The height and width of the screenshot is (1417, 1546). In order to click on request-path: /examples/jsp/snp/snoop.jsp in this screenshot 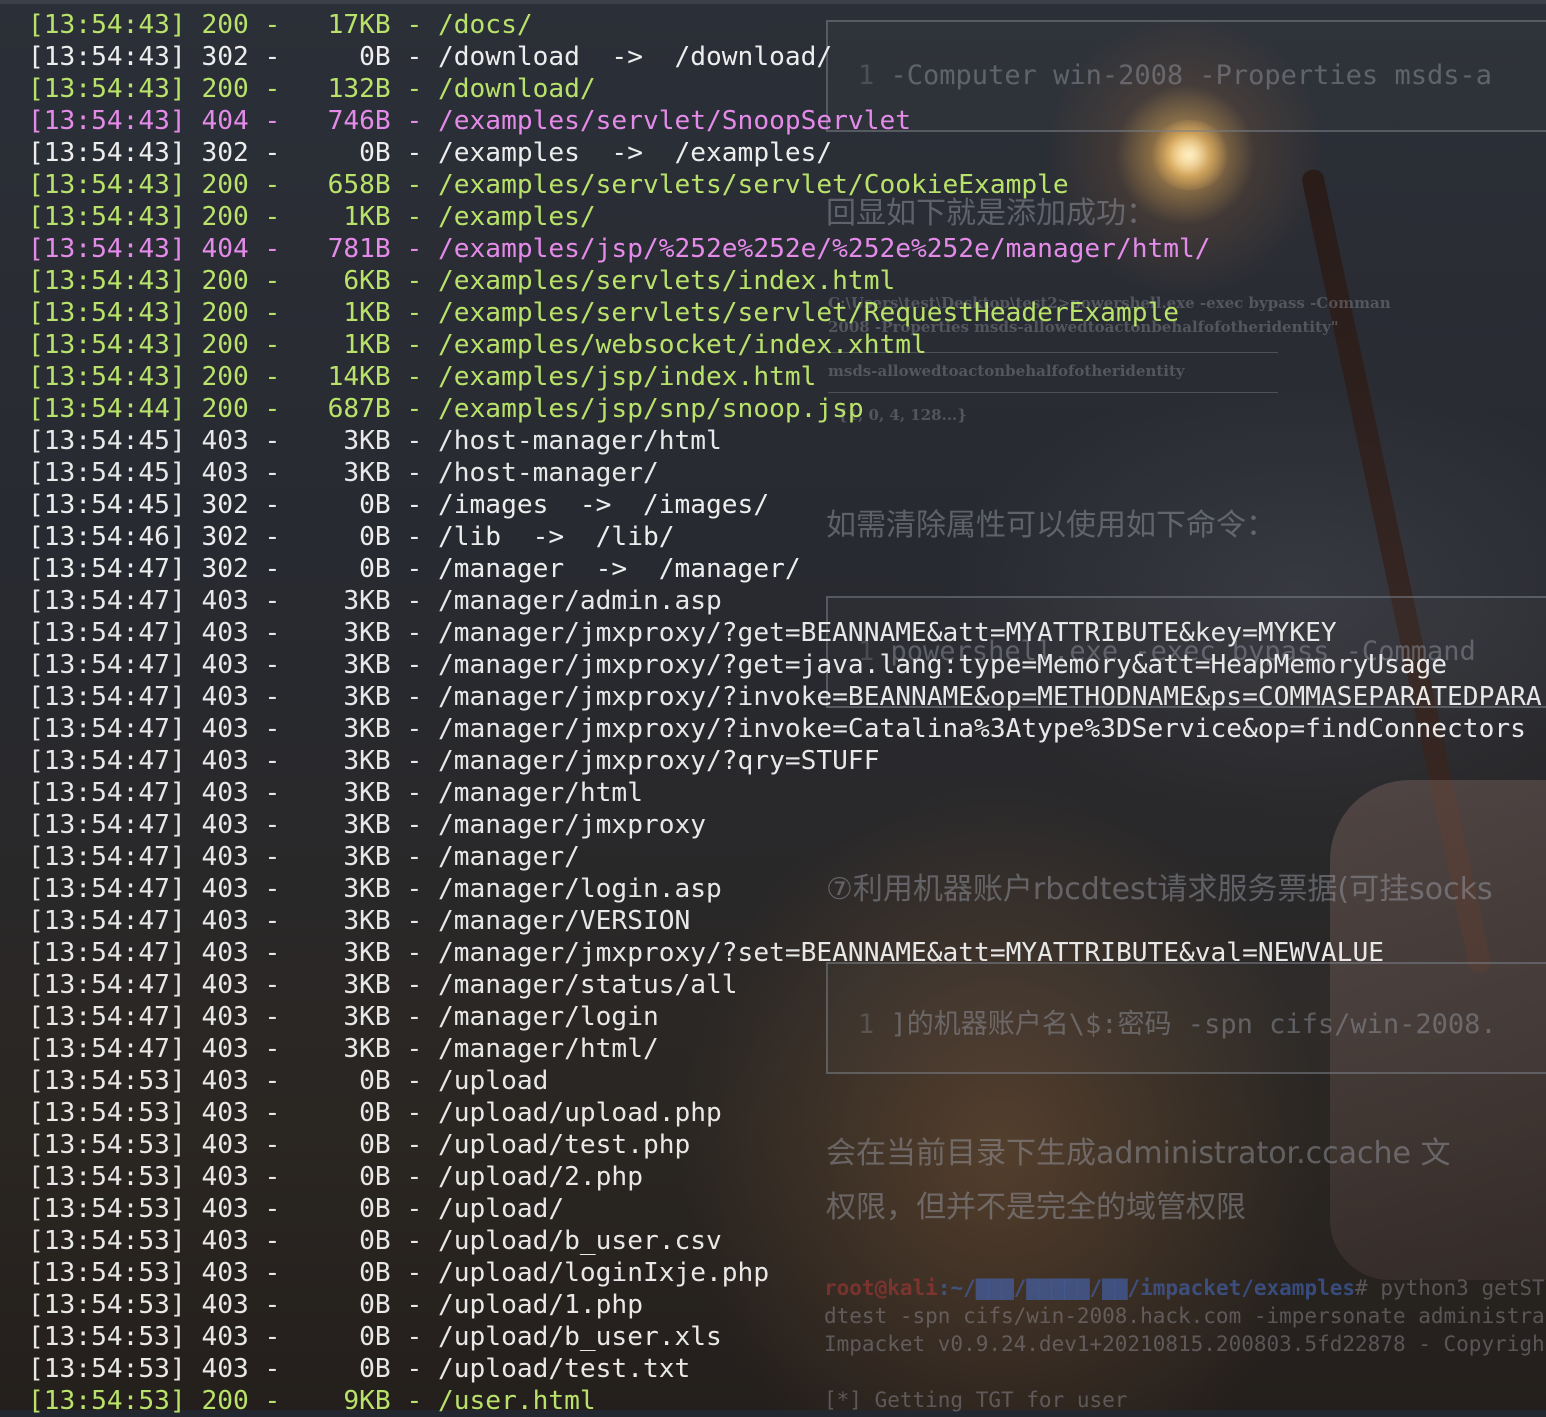, I will do `click(651, 409)`.